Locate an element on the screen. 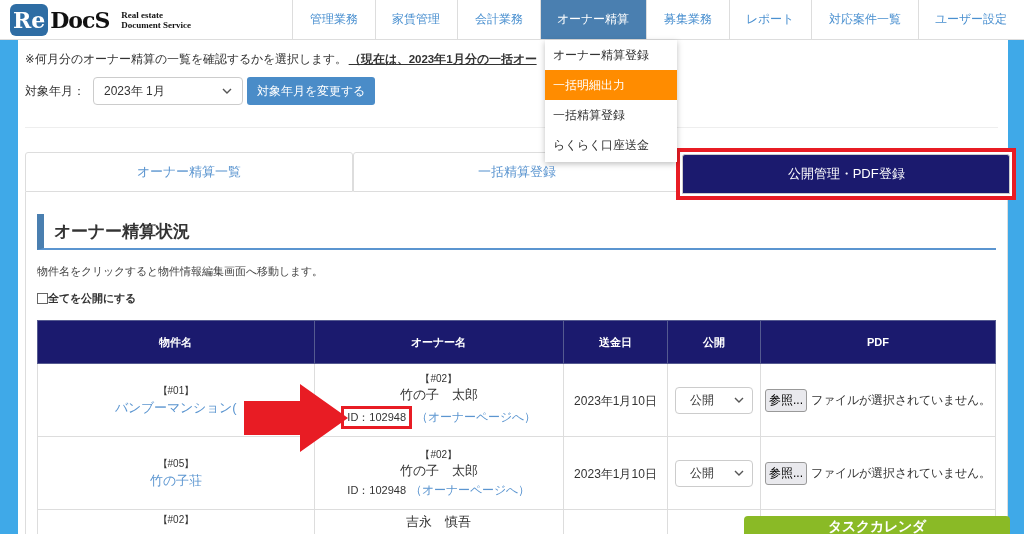 This screenshot has height=534, width=1024. column-header: PDF is located at coordinates (878, 342).